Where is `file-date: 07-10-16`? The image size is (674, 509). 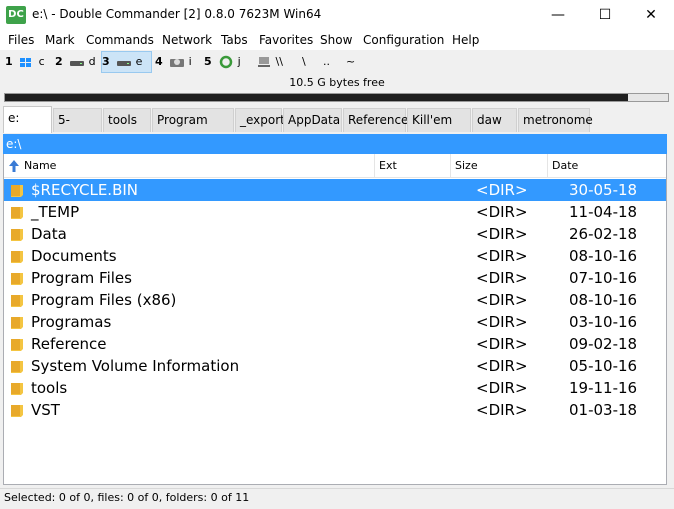 file-date: 07-10-16 is located at coordinates (603, 278).